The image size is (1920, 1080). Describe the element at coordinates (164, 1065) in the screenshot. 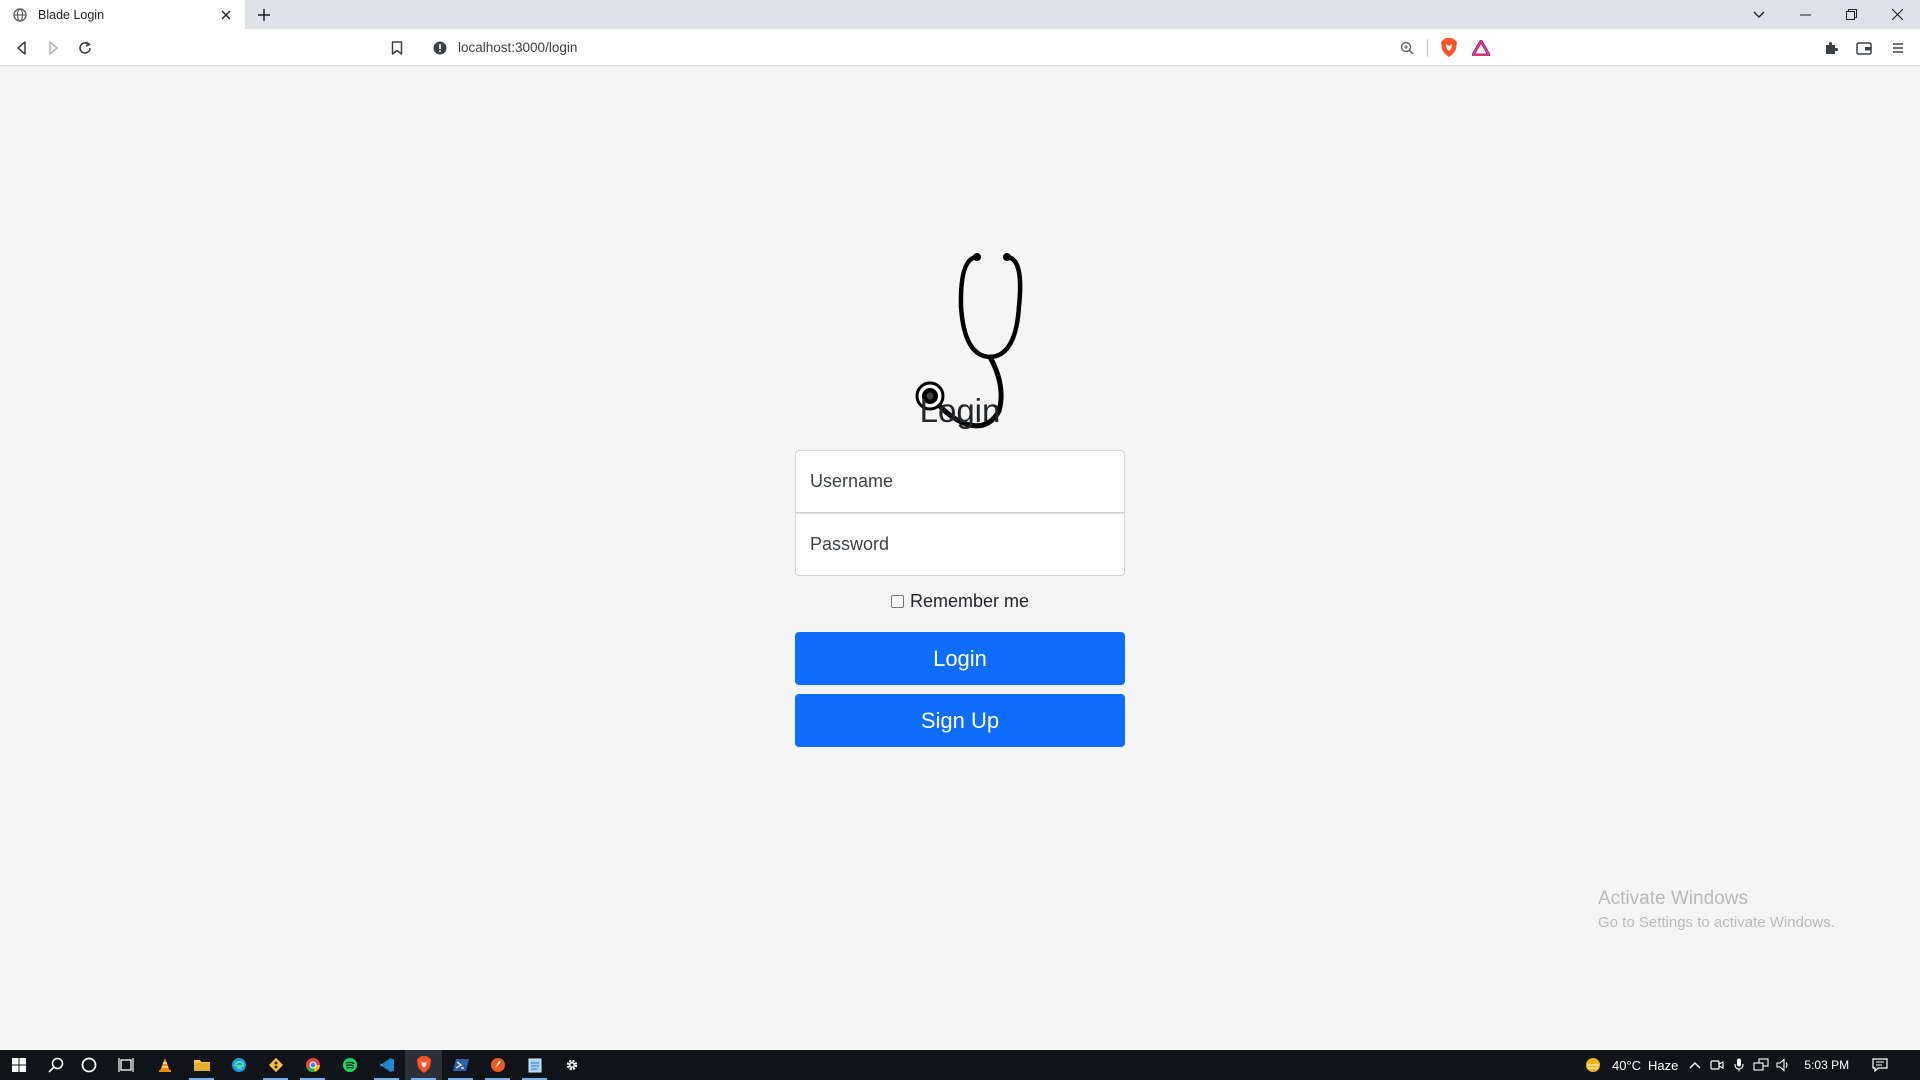

I see `vlc-icon` at that location.